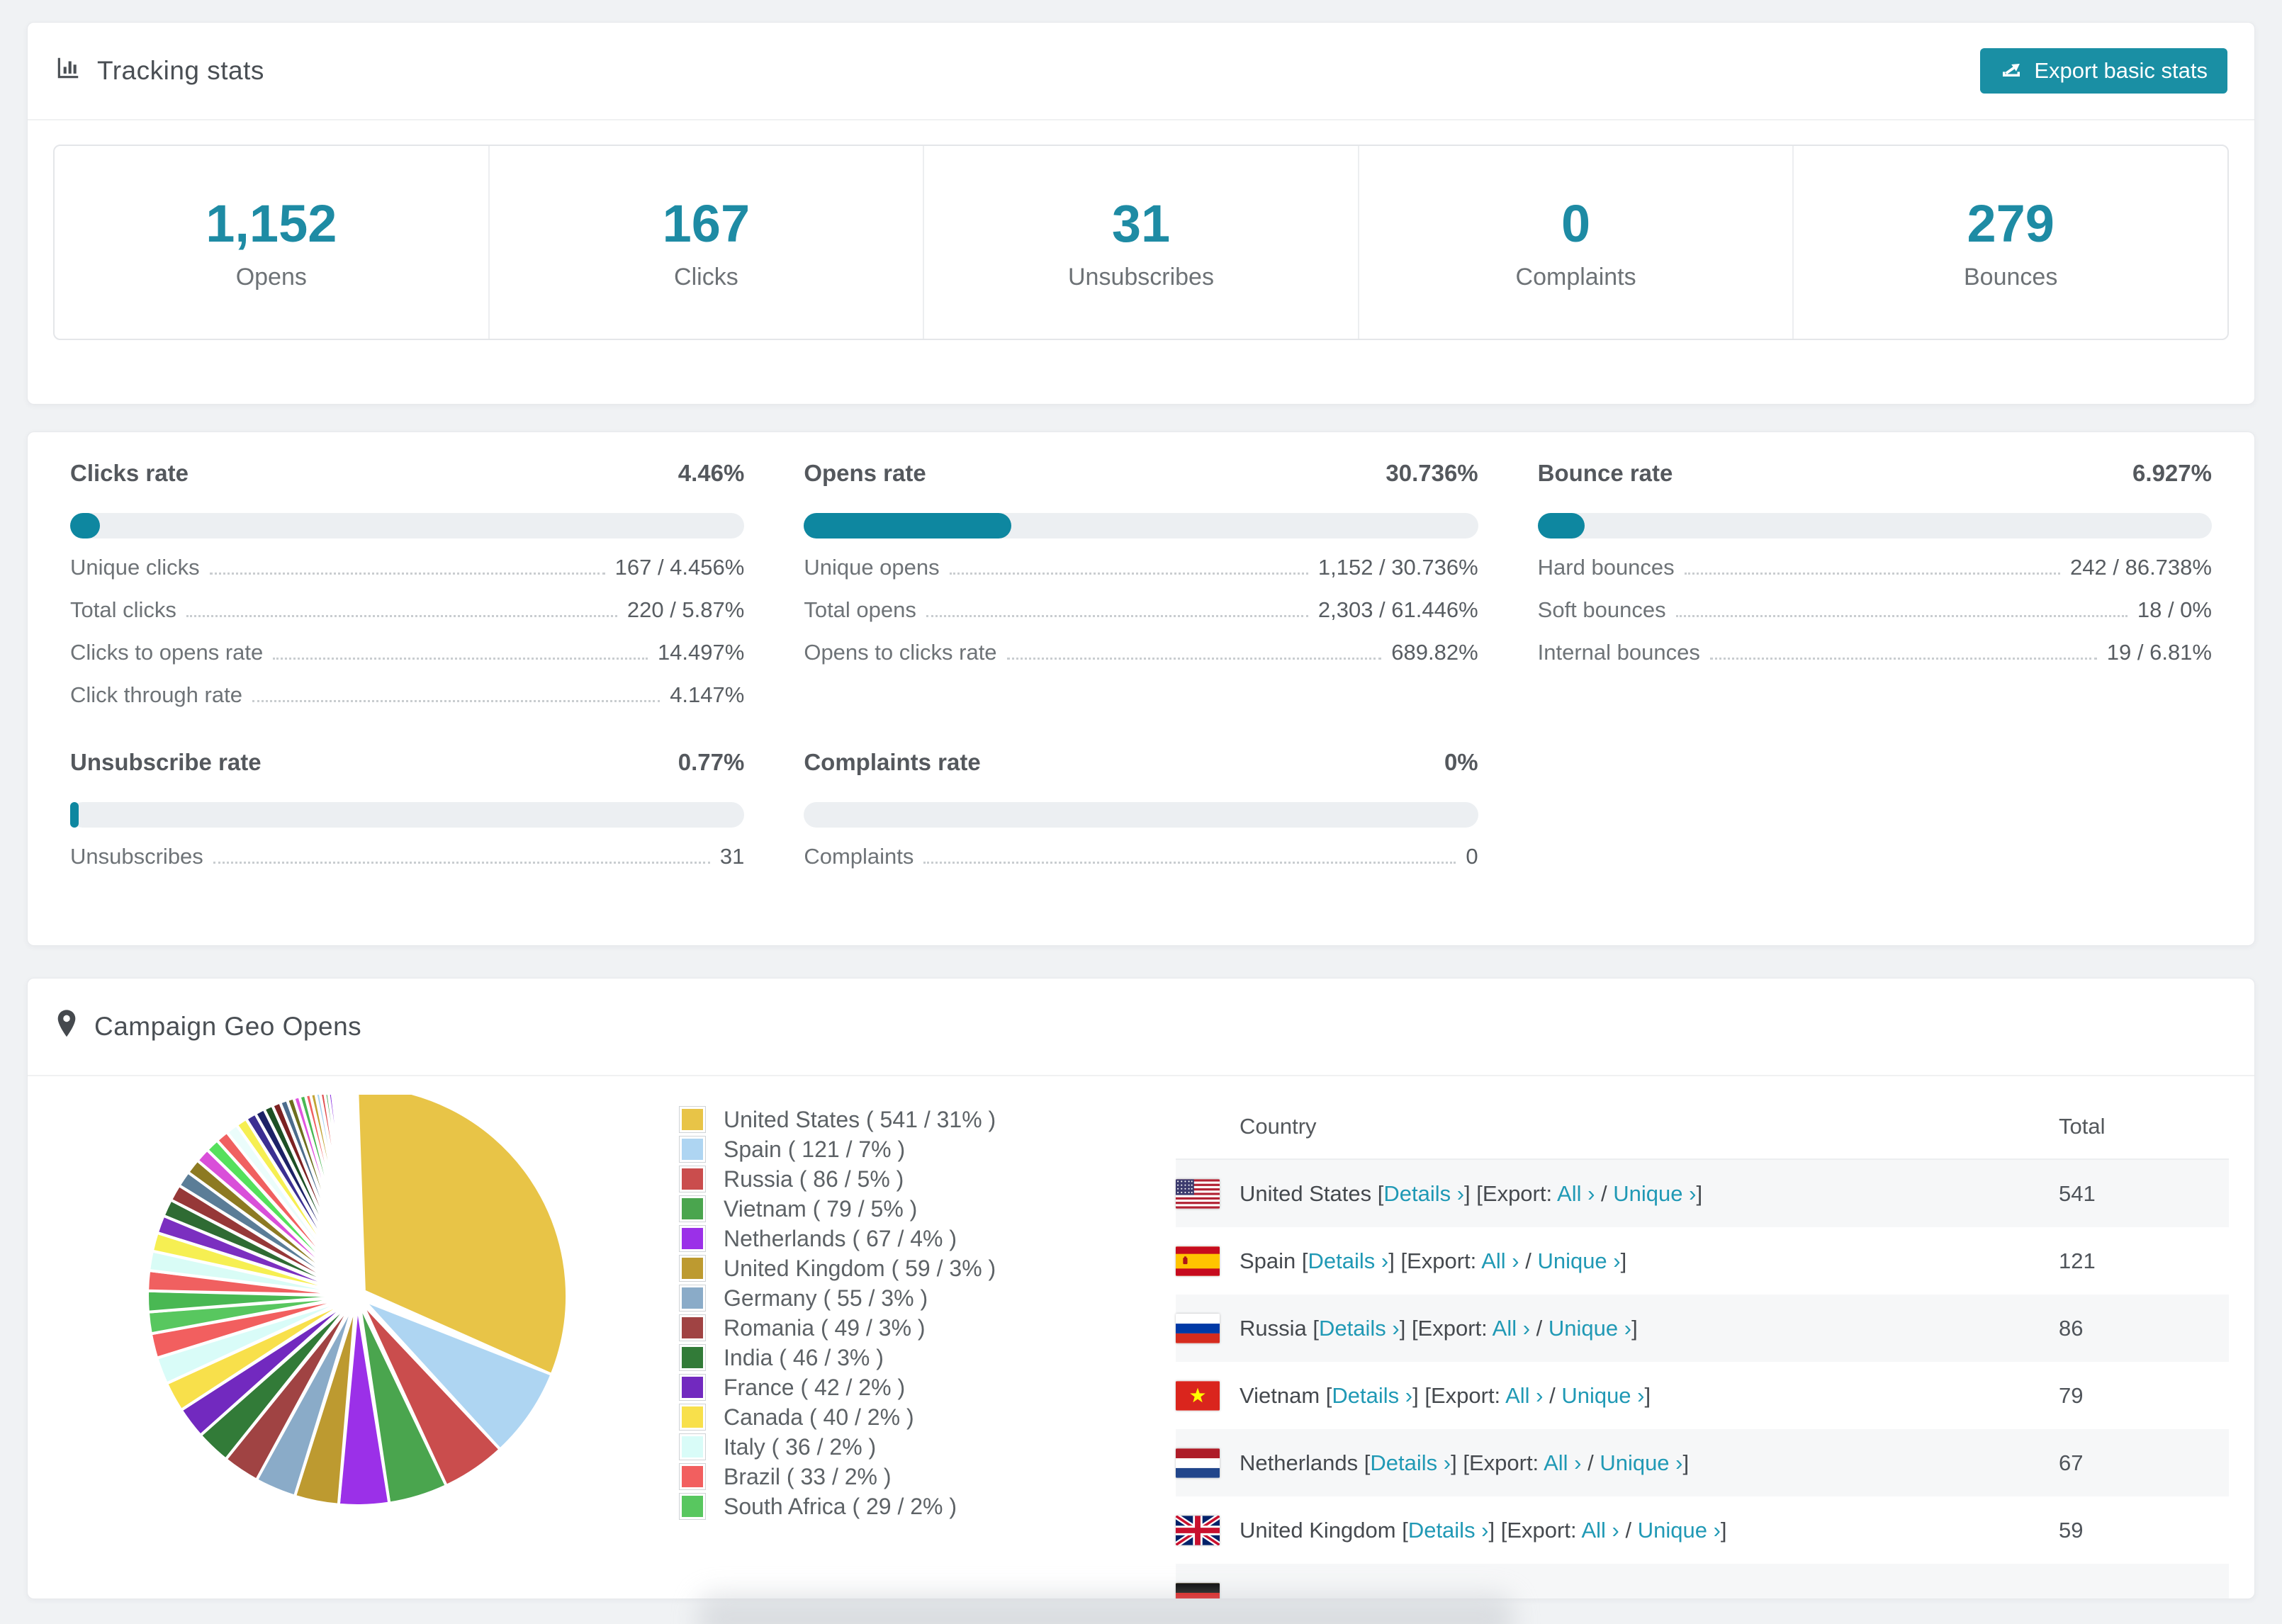 The height and width of the screenshot is (1624, 2282). I want to click on legend-swatch-italy, so click(692, 1447).